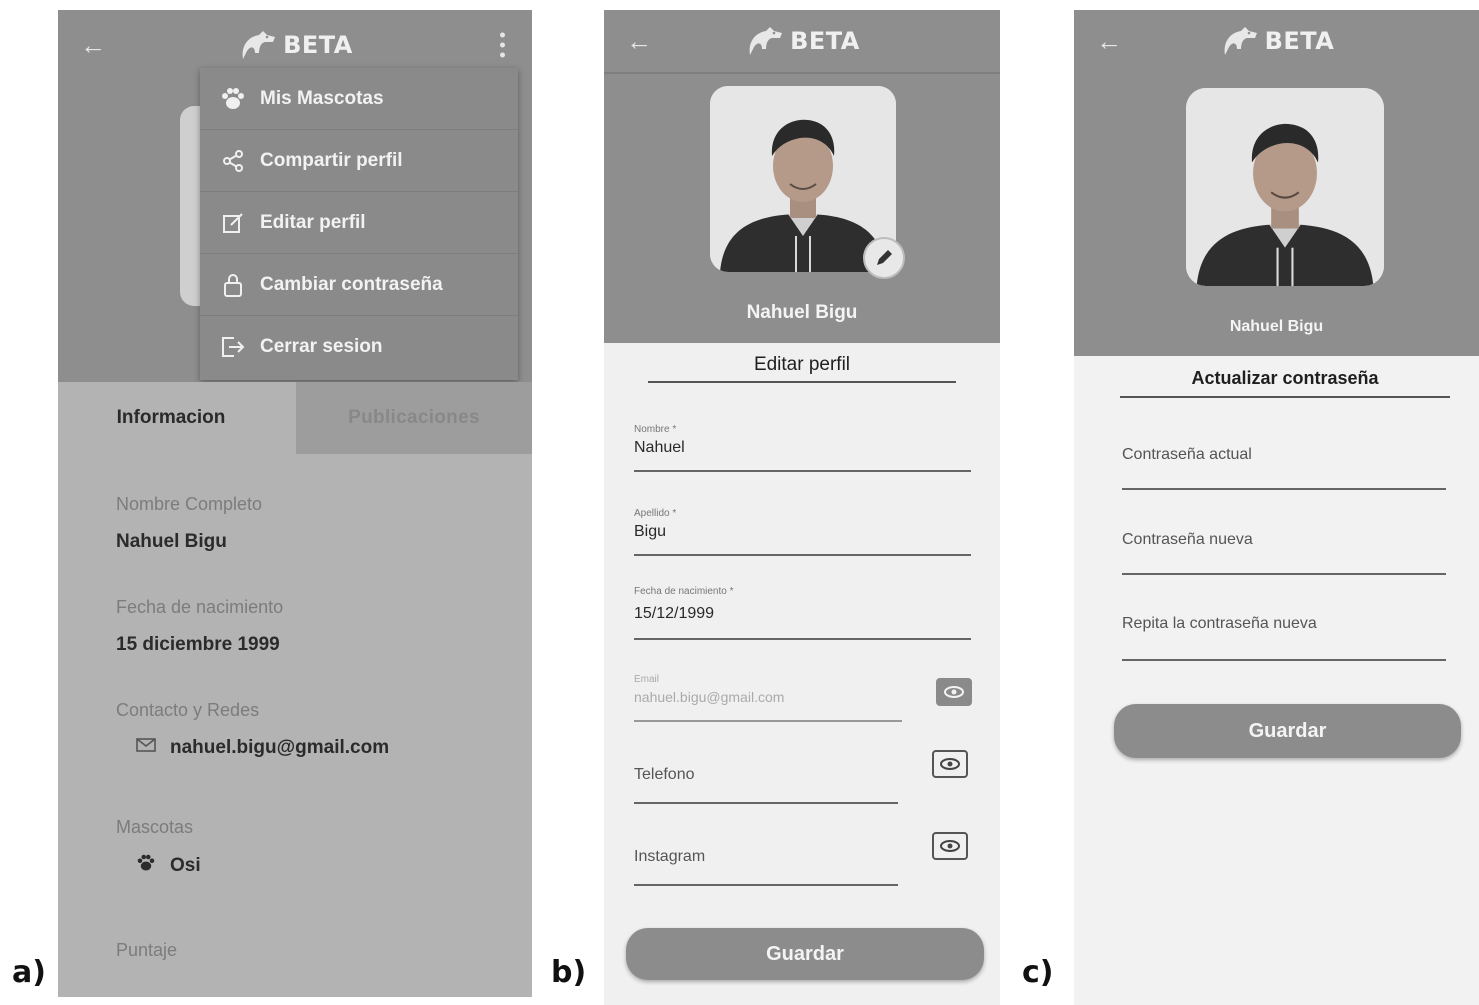  What do you see at coordinates (313, 222) in the screenshot?
I see `menu-item-label: Editar perfil` at bounding box center [313, 222].